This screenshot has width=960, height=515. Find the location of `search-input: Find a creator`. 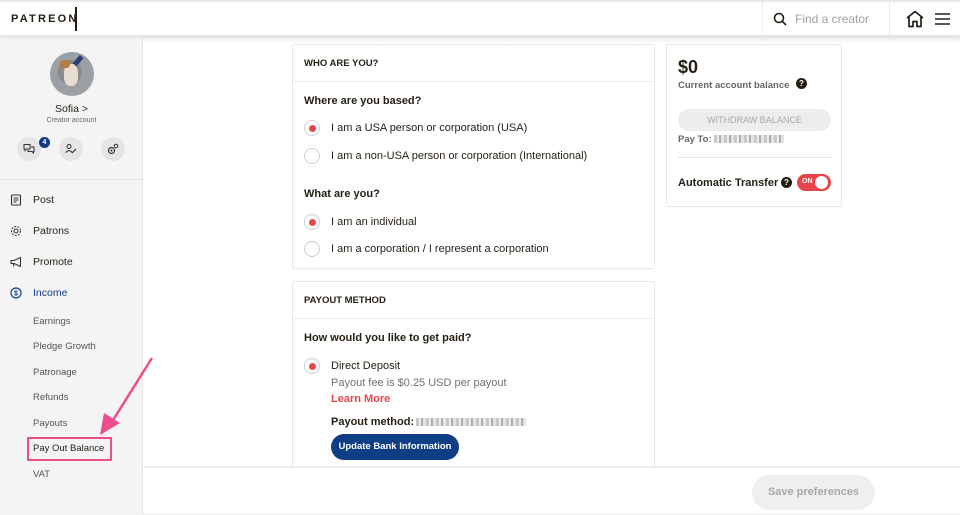

search-input: Find a creator is located at coordinates (832, 19).